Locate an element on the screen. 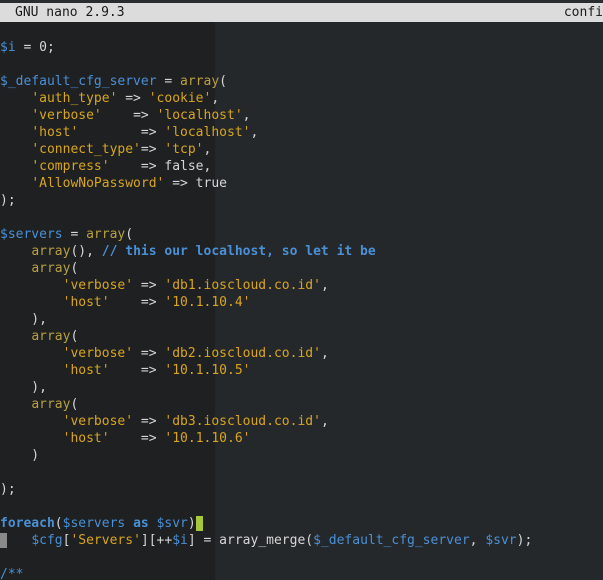  text-cursor is located at coordinates (199, 523).